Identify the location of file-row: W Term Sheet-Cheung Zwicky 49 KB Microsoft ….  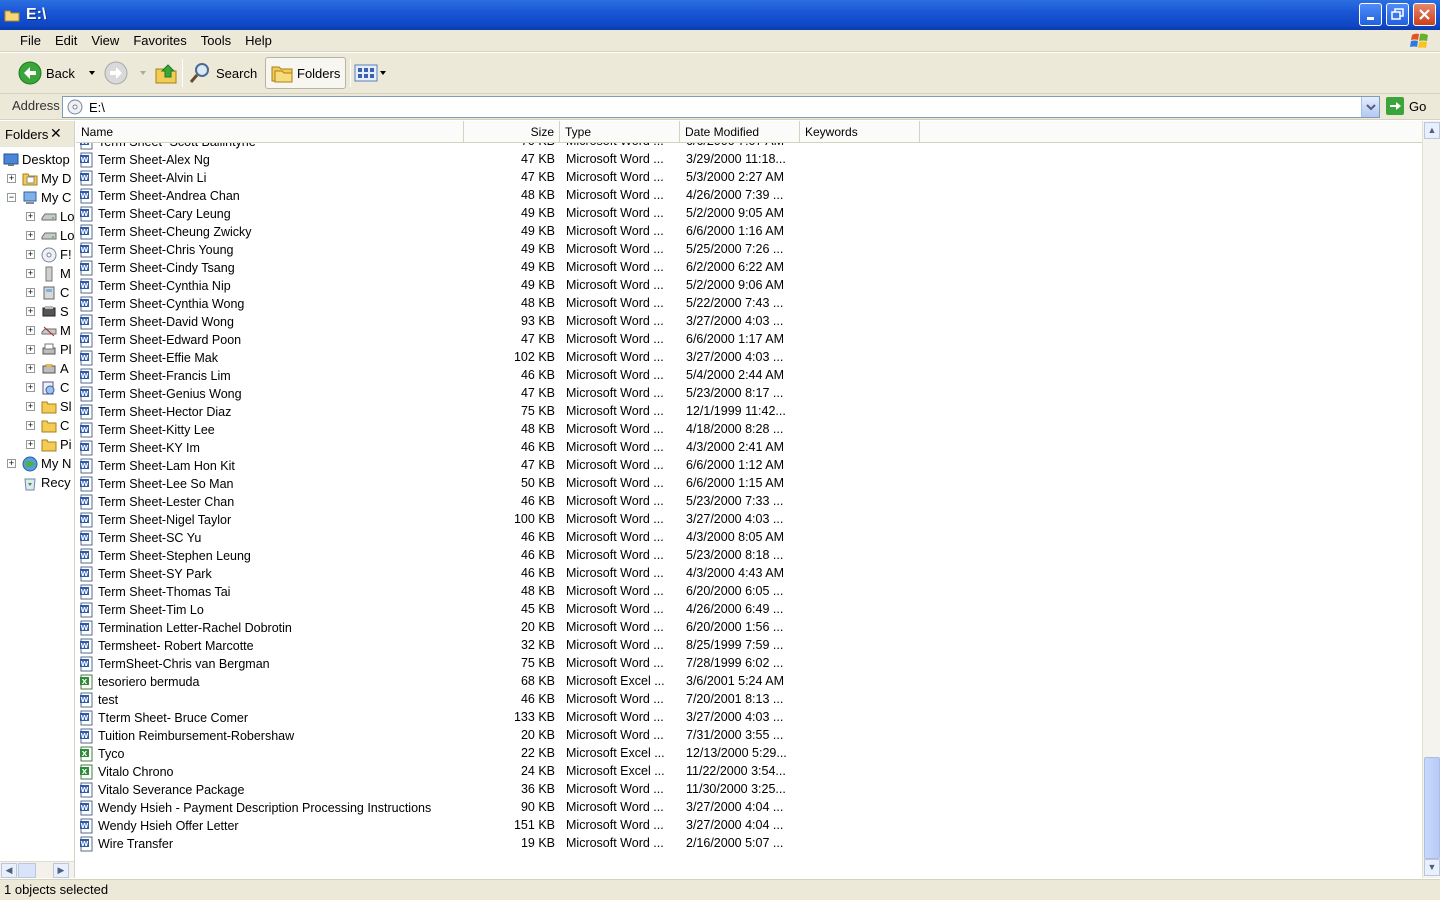
(749, 232).